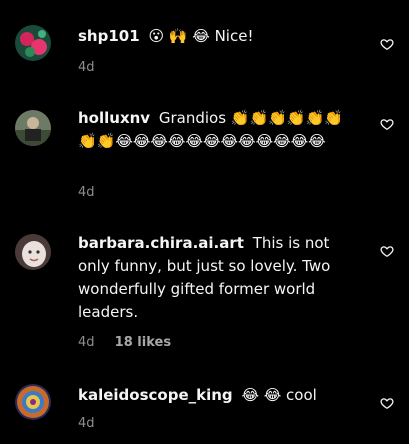 The width and height of the screenshot is (409, 444). I want to click on comment-meta: 4d 18 likes, so click(124, 342).